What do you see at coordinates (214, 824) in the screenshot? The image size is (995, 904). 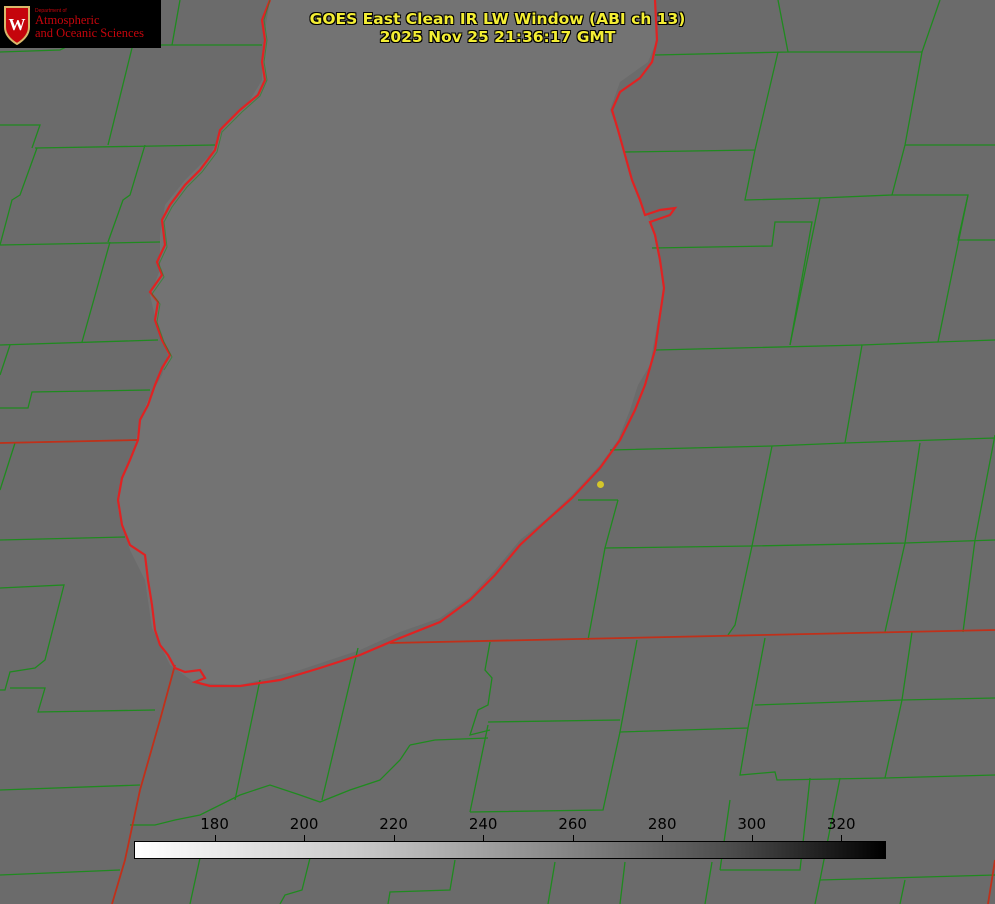 I see `colorbar-tick-label: 180` at bounding box center [214, 824].